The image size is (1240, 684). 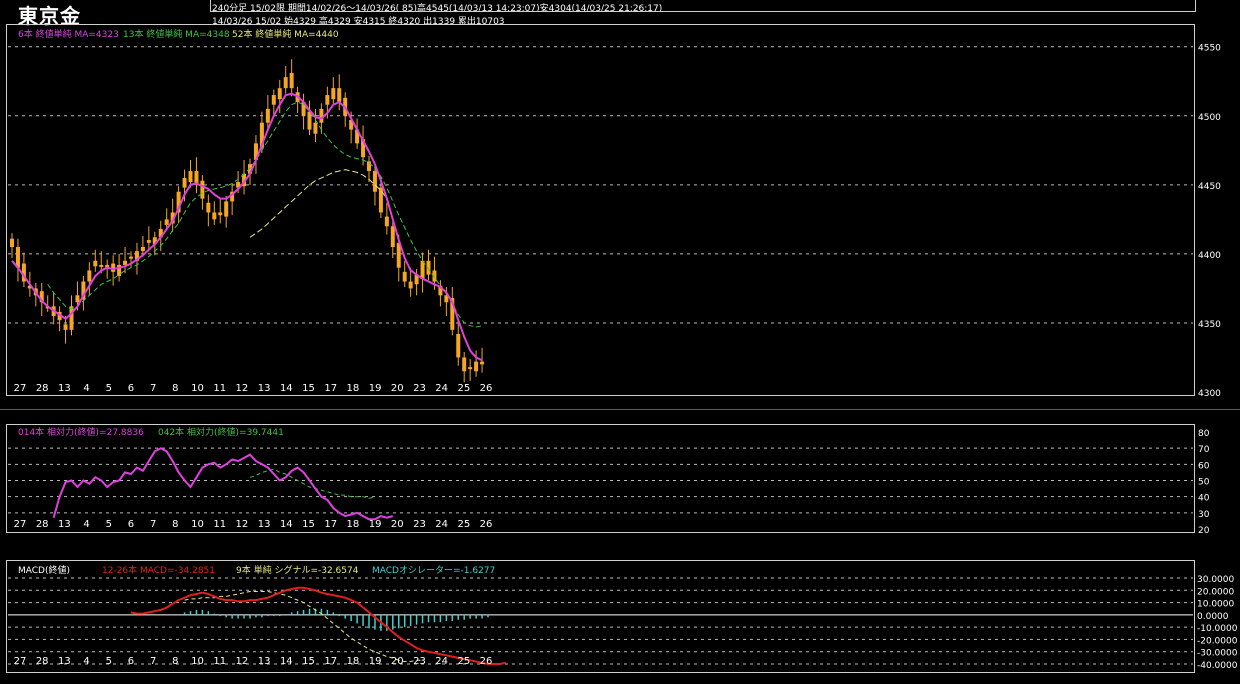 I want to click on macd-ytick-label: -40.0000, so click(x=1217, y=666).